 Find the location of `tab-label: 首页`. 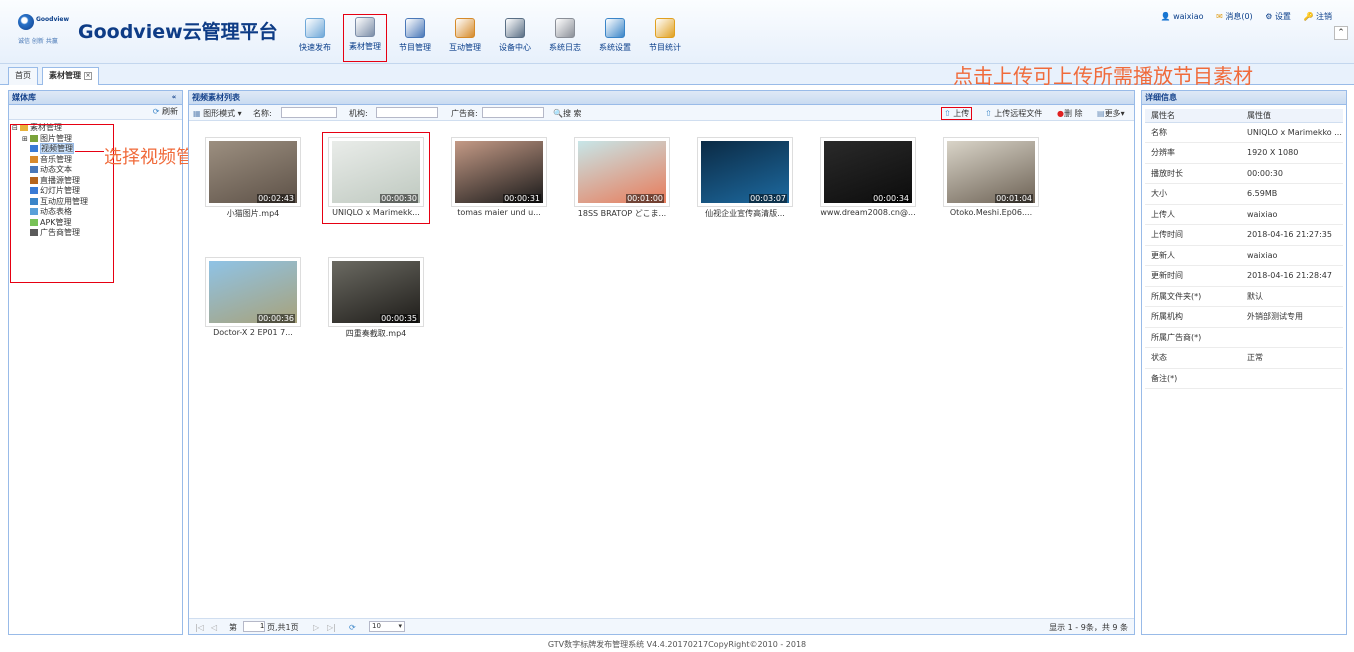

tab-label: 首页 is located at coordinates (23, 75).